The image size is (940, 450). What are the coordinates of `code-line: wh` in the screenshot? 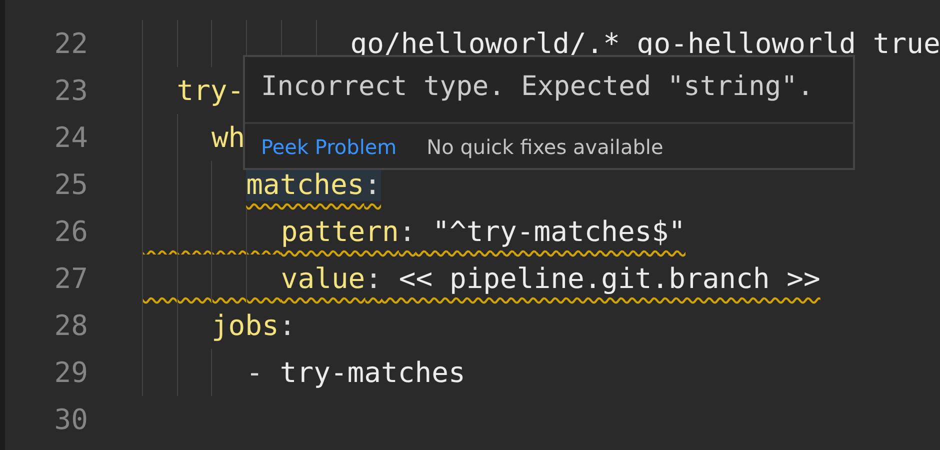 It's located at (228, 137).